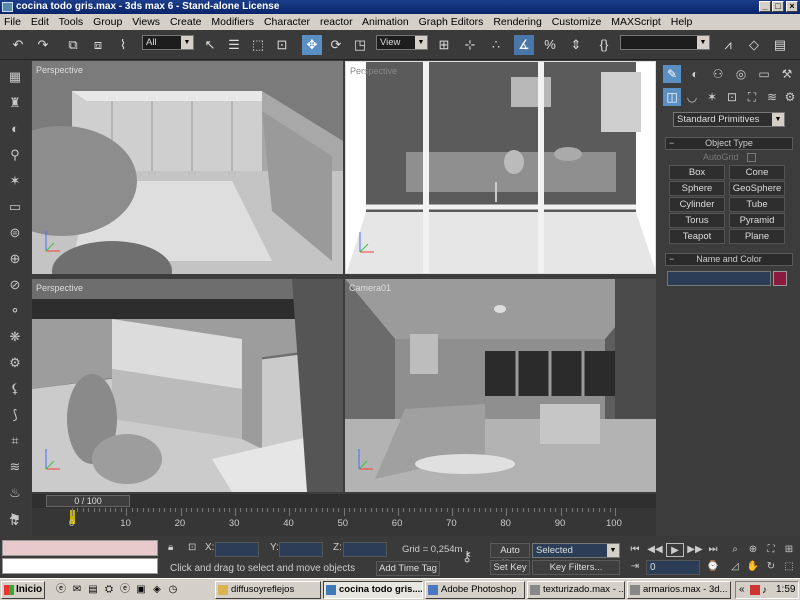  What do you see at coordinates (282, 45) in the screenshot?
I see `window-crossing-icon: ⊡` at bounding box center [282, 45].